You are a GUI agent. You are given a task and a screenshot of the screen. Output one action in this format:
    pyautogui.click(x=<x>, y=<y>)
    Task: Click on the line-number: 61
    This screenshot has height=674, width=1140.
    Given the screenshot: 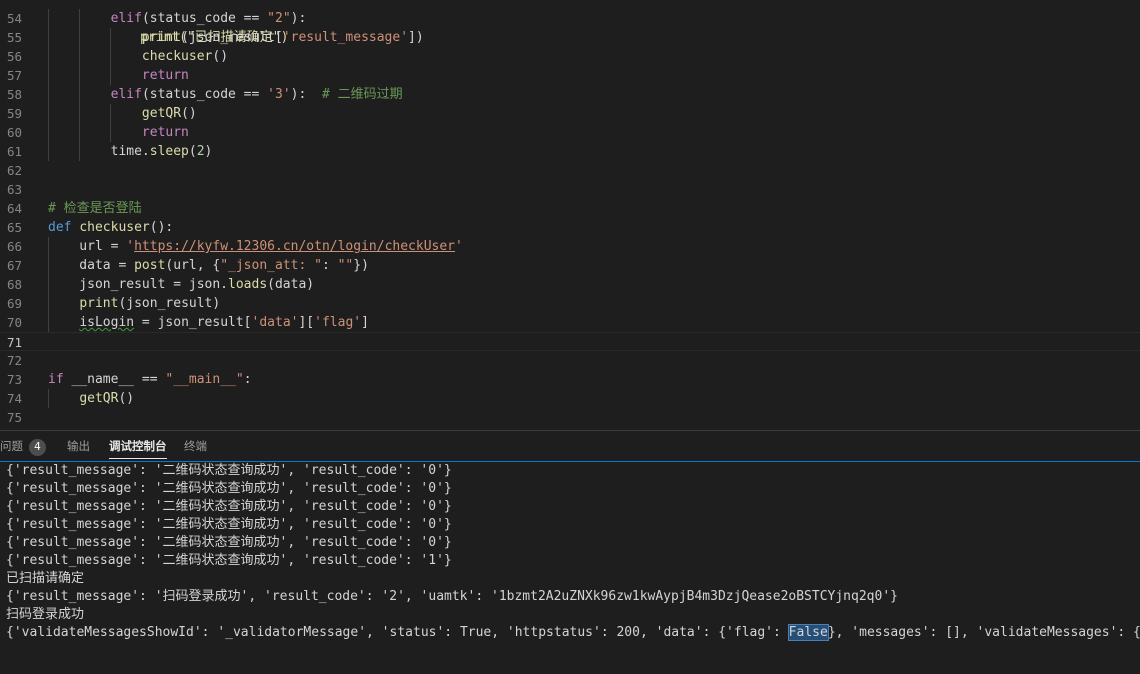 What is the action you would take?
    pyautogui.click(x=14, y=151)
    